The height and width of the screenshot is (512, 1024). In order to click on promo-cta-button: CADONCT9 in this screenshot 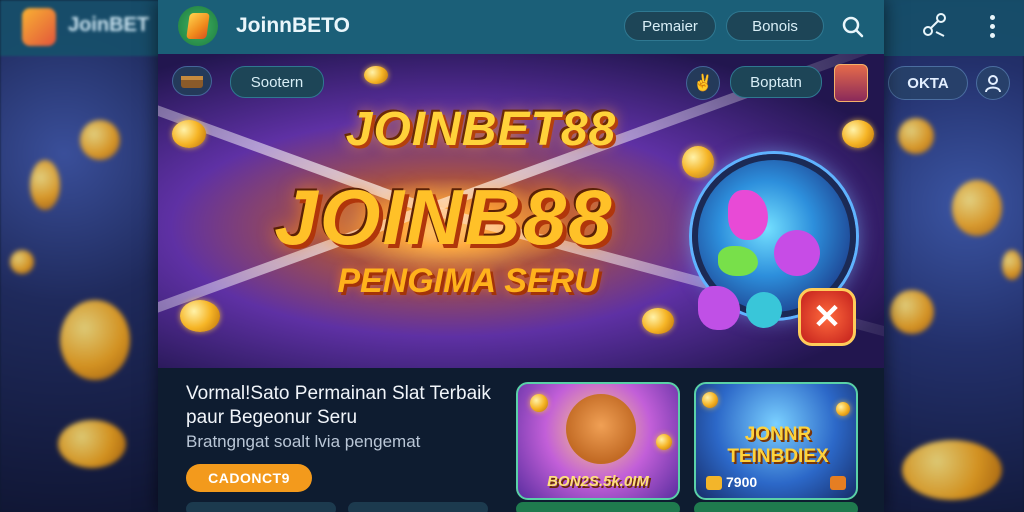, I will do `click(249, 478)`.